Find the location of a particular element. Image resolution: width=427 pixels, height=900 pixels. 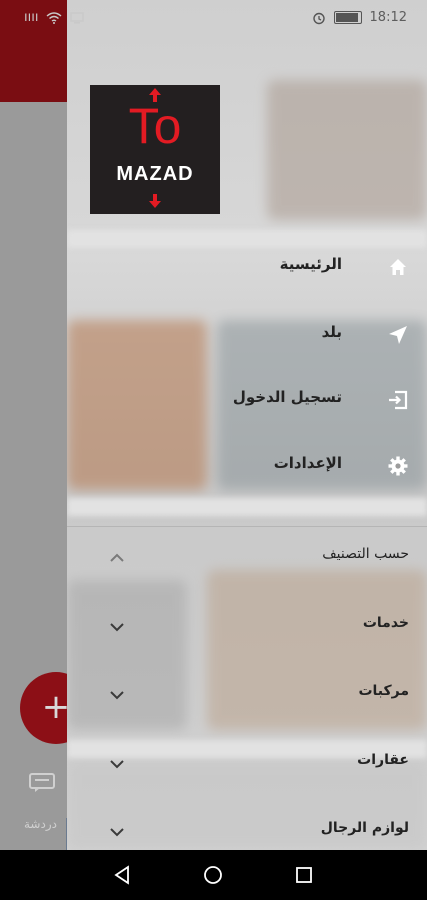

chat-tab-label: دردشة is located at coordinates (40, 824).